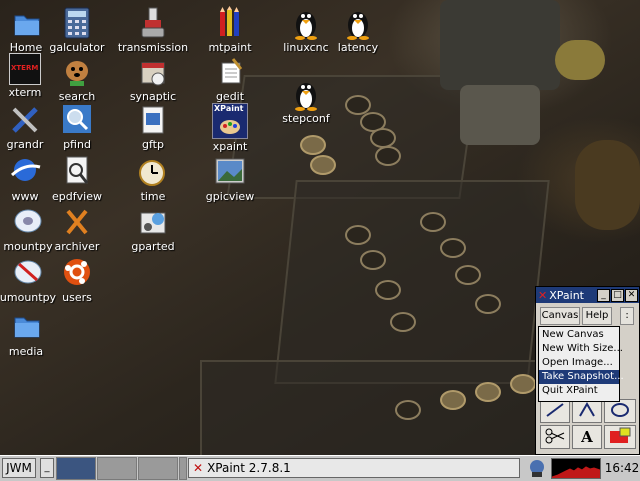  I want to click on desktop-icon-galculator: galculator, so click(77, 30).